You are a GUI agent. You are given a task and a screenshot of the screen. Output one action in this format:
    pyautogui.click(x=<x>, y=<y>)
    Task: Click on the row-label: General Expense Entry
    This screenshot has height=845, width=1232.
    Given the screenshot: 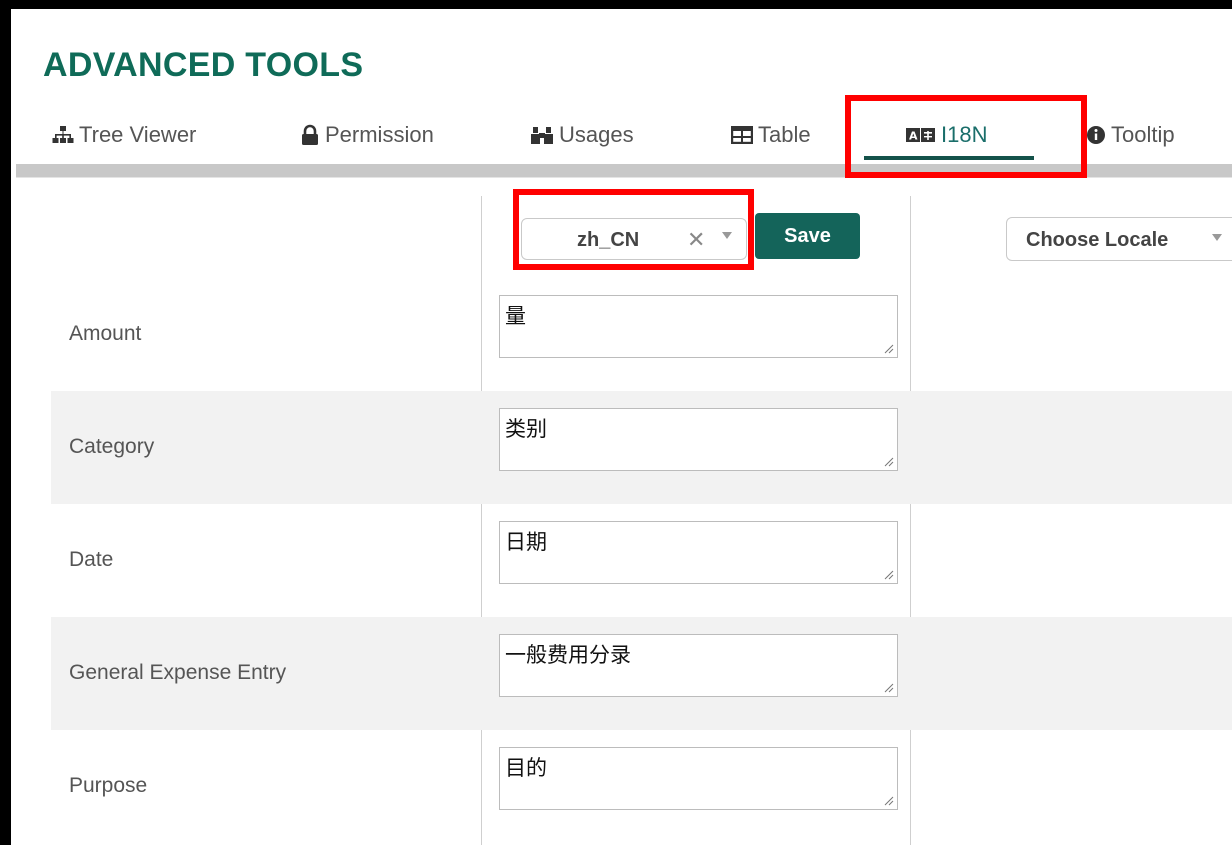 What is the action you would take?
    pyautogui.click(x=178, y=672)
    